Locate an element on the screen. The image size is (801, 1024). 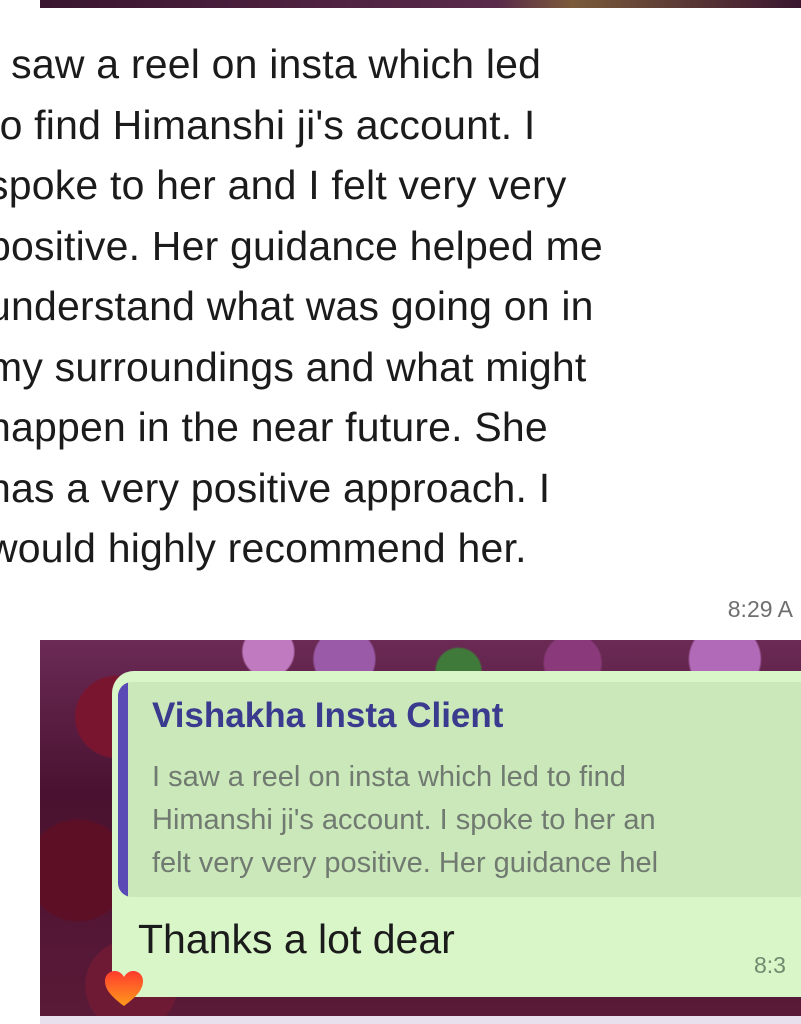
quote-accent-bar is located at coordinates (123, 789).